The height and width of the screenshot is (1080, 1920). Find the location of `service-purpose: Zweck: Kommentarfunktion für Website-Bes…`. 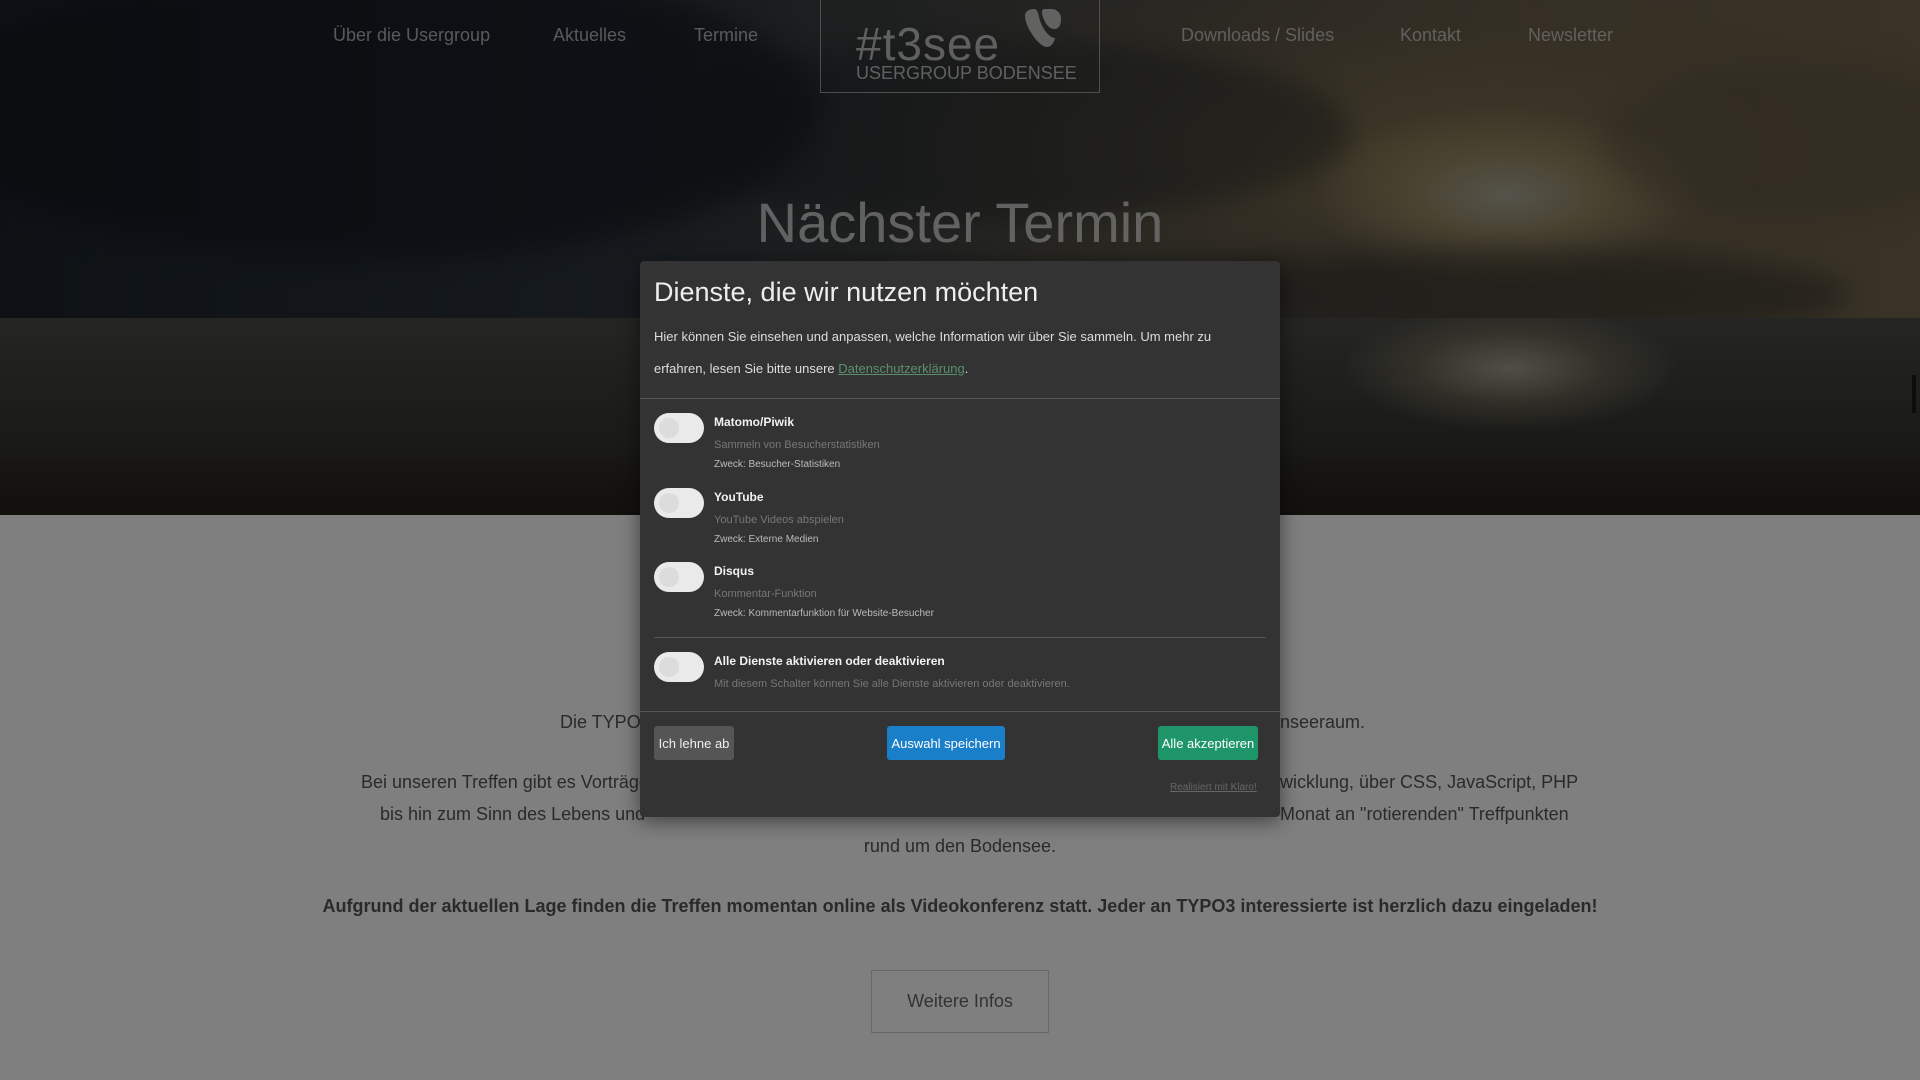

service-purpose: Zweck: Kommentarfunktion für Website-Bes… is located at coordinates (824, 613).